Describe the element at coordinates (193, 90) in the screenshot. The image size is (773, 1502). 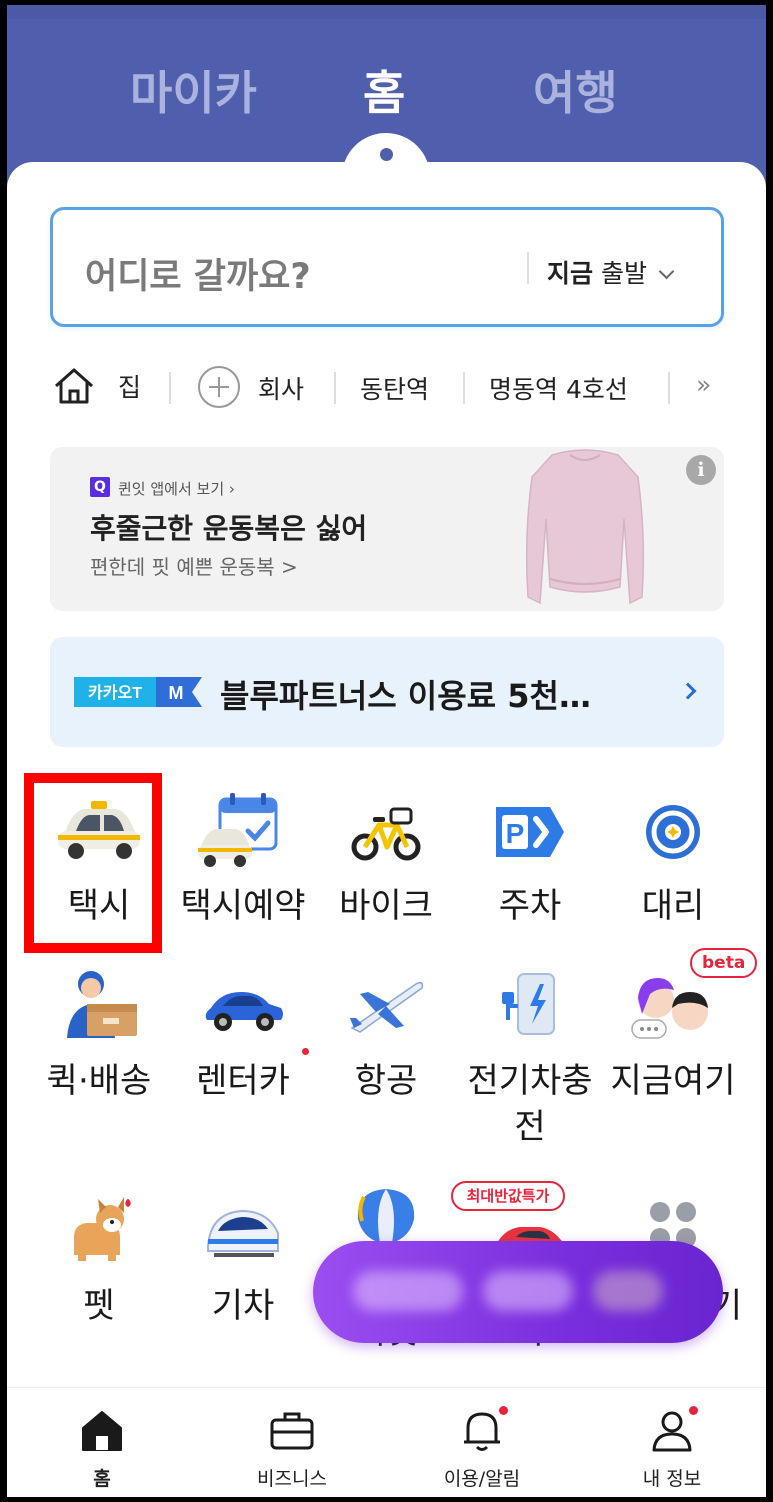
I see `tab-mycar: 마이카` at that location.